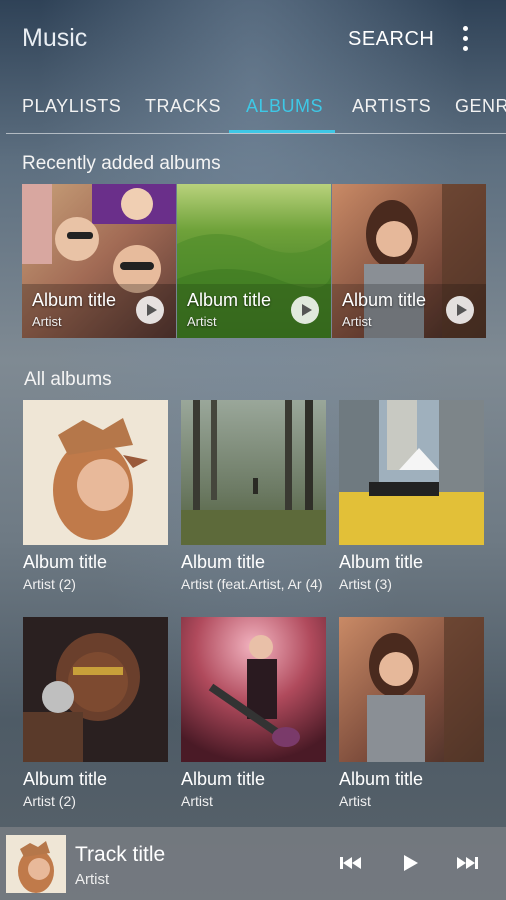  Describe the element at coordinates (391, 106) in the screenshot. I see `tab-artists: ARTISTS` at that location.